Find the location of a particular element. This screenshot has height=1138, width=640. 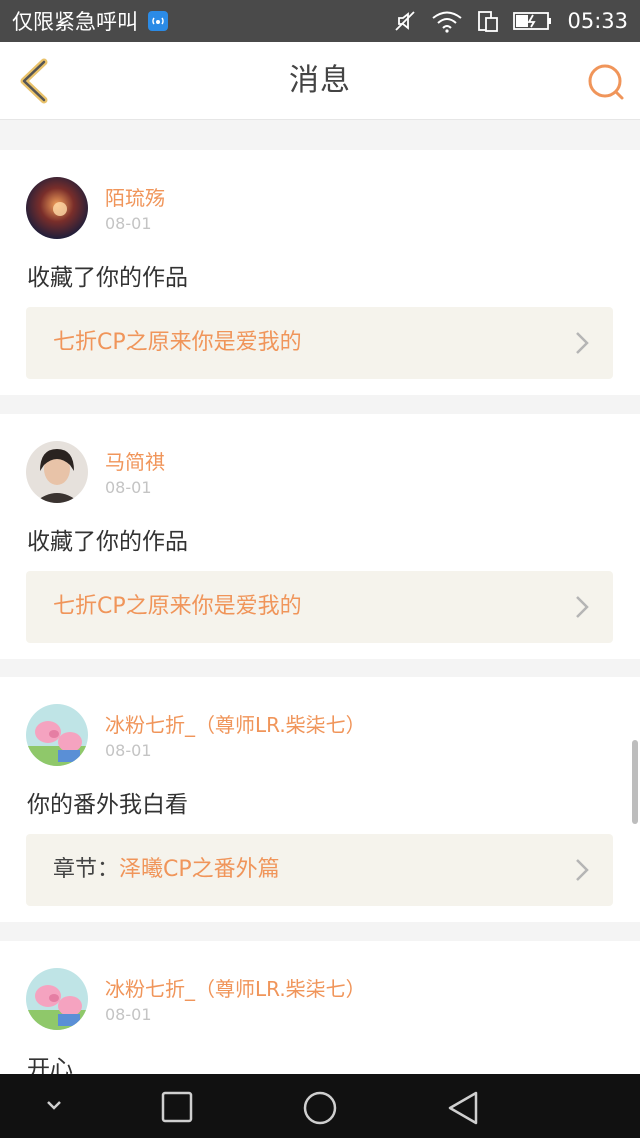

mute-icon is located at coordinates (405, 21).